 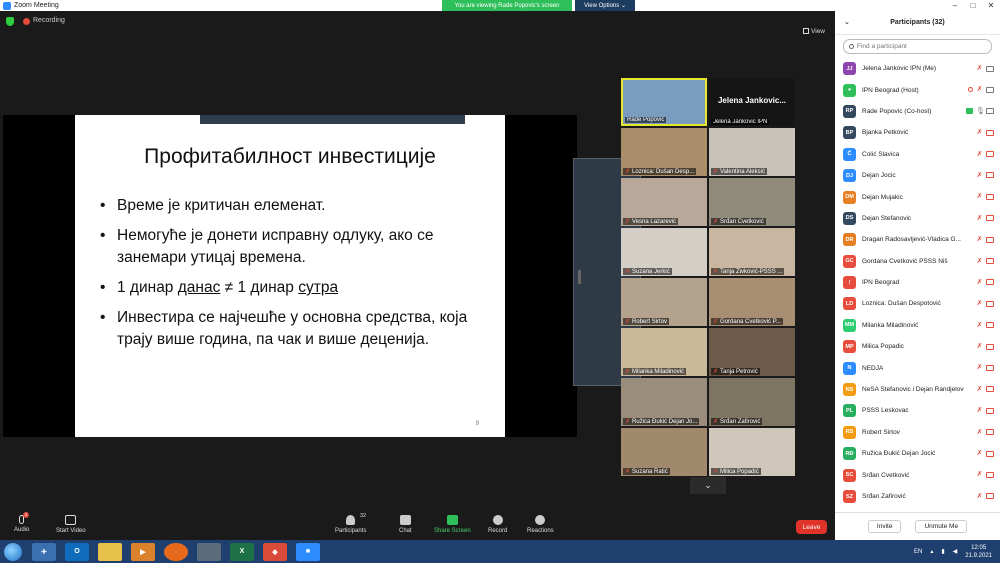 I want to click on video-tile: ✗ Srđan Zafirović, so click(x=752, y=402).